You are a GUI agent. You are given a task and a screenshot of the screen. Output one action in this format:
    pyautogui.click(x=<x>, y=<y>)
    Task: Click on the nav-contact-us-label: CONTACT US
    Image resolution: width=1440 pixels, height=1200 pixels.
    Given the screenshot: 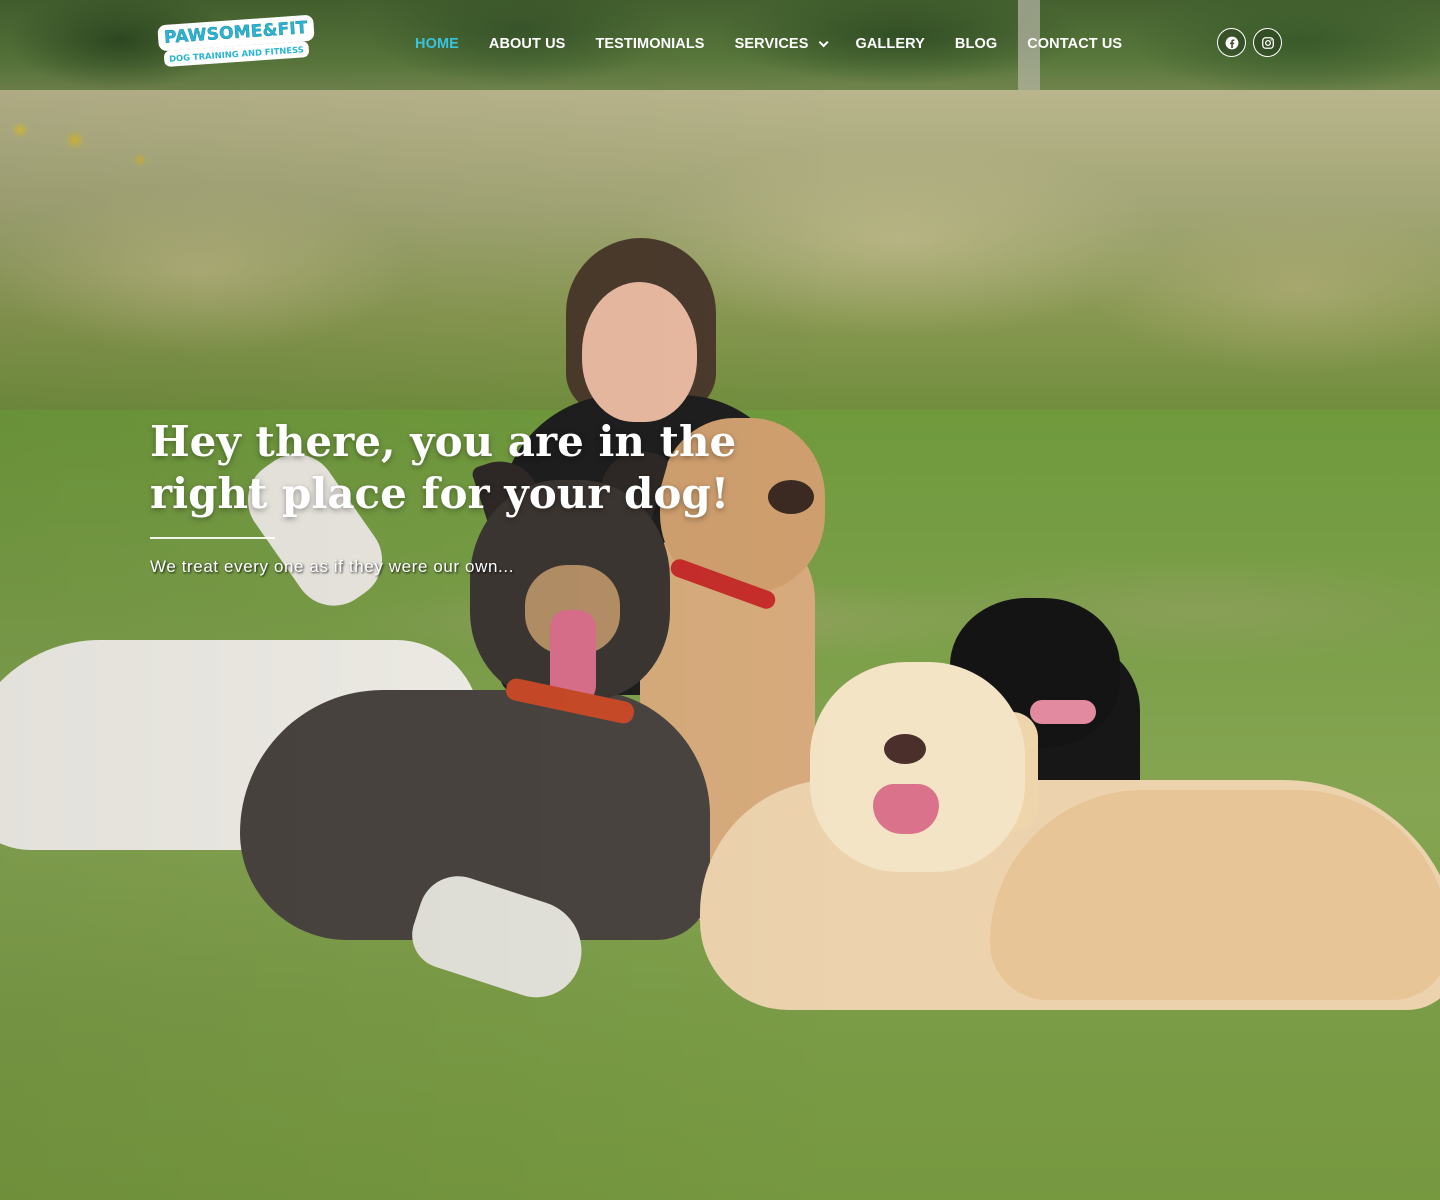 What is the action you would take?
    pyautogui.click(x=1075, y=44)
    